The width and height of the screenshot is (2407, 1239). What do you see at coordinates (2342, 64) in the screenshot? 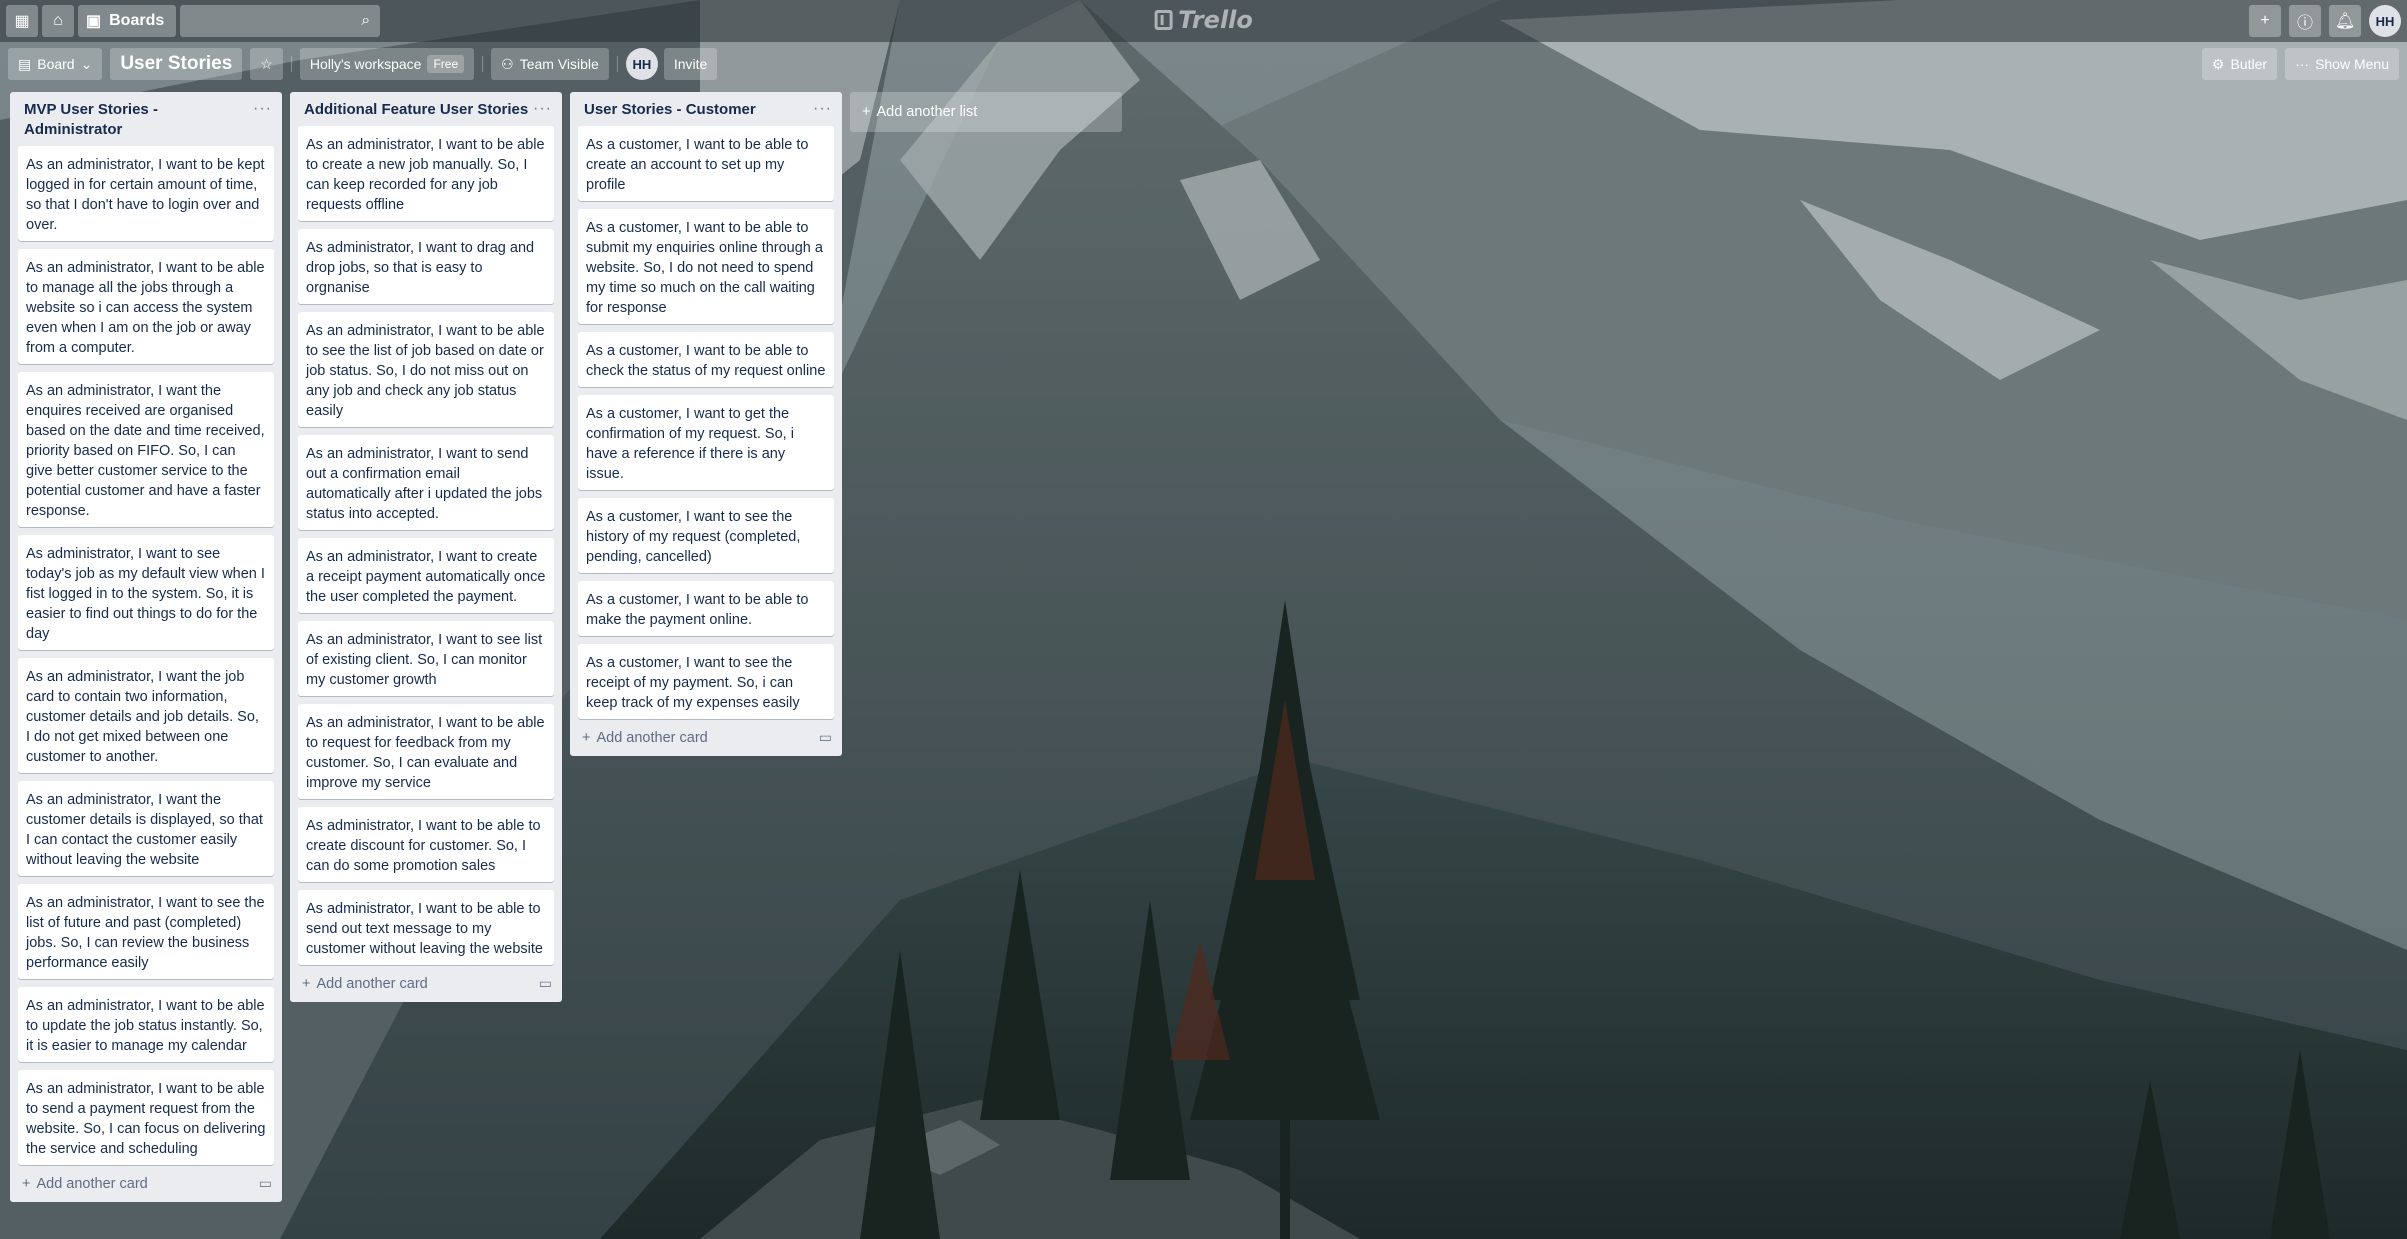
I see `show-menu-button: ··· Show Menu` at bounding box center [2342, 64].